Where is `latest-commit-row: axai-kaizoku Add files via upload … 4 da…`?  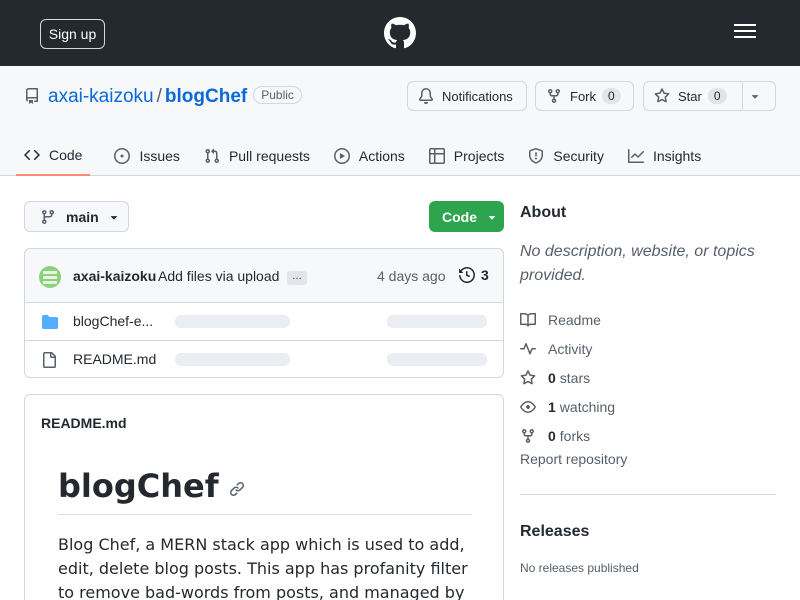
latest-commit-row: axai-kaizoku Add files via upload … 4 da… is located at coordinates (264, 276).